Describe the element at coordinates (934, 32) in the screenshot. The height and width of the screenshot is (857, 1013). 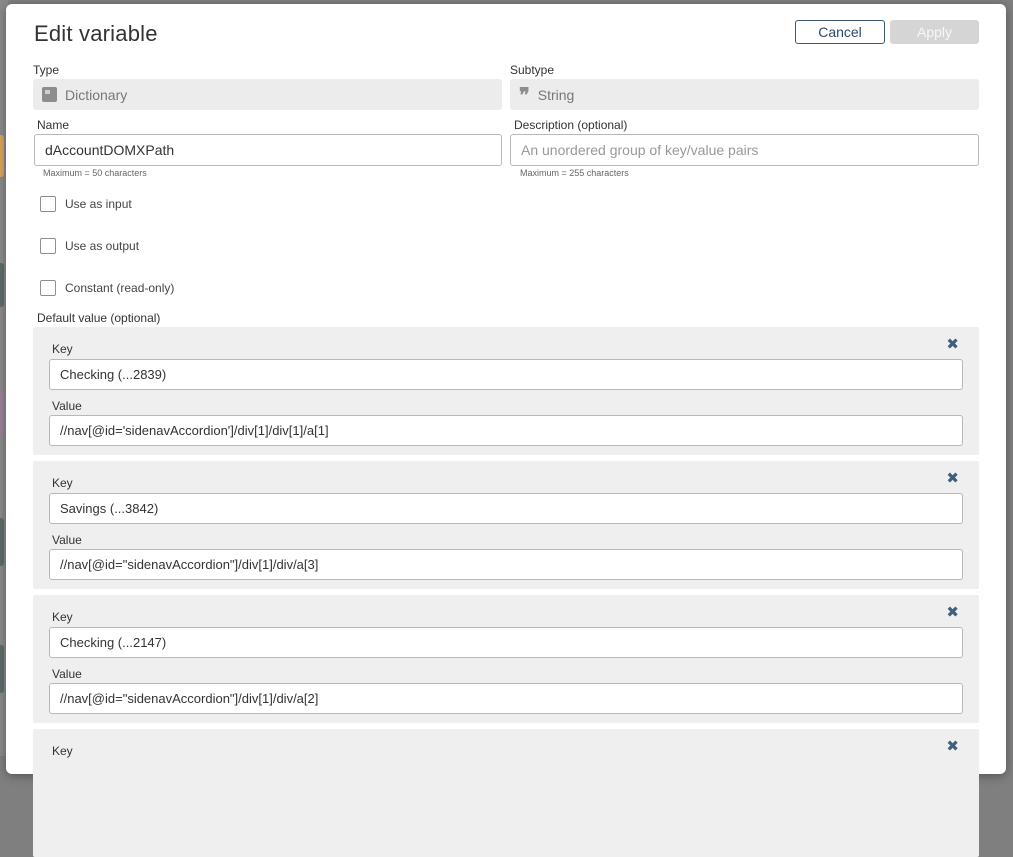
I see `apply-button: Apply` at that location.